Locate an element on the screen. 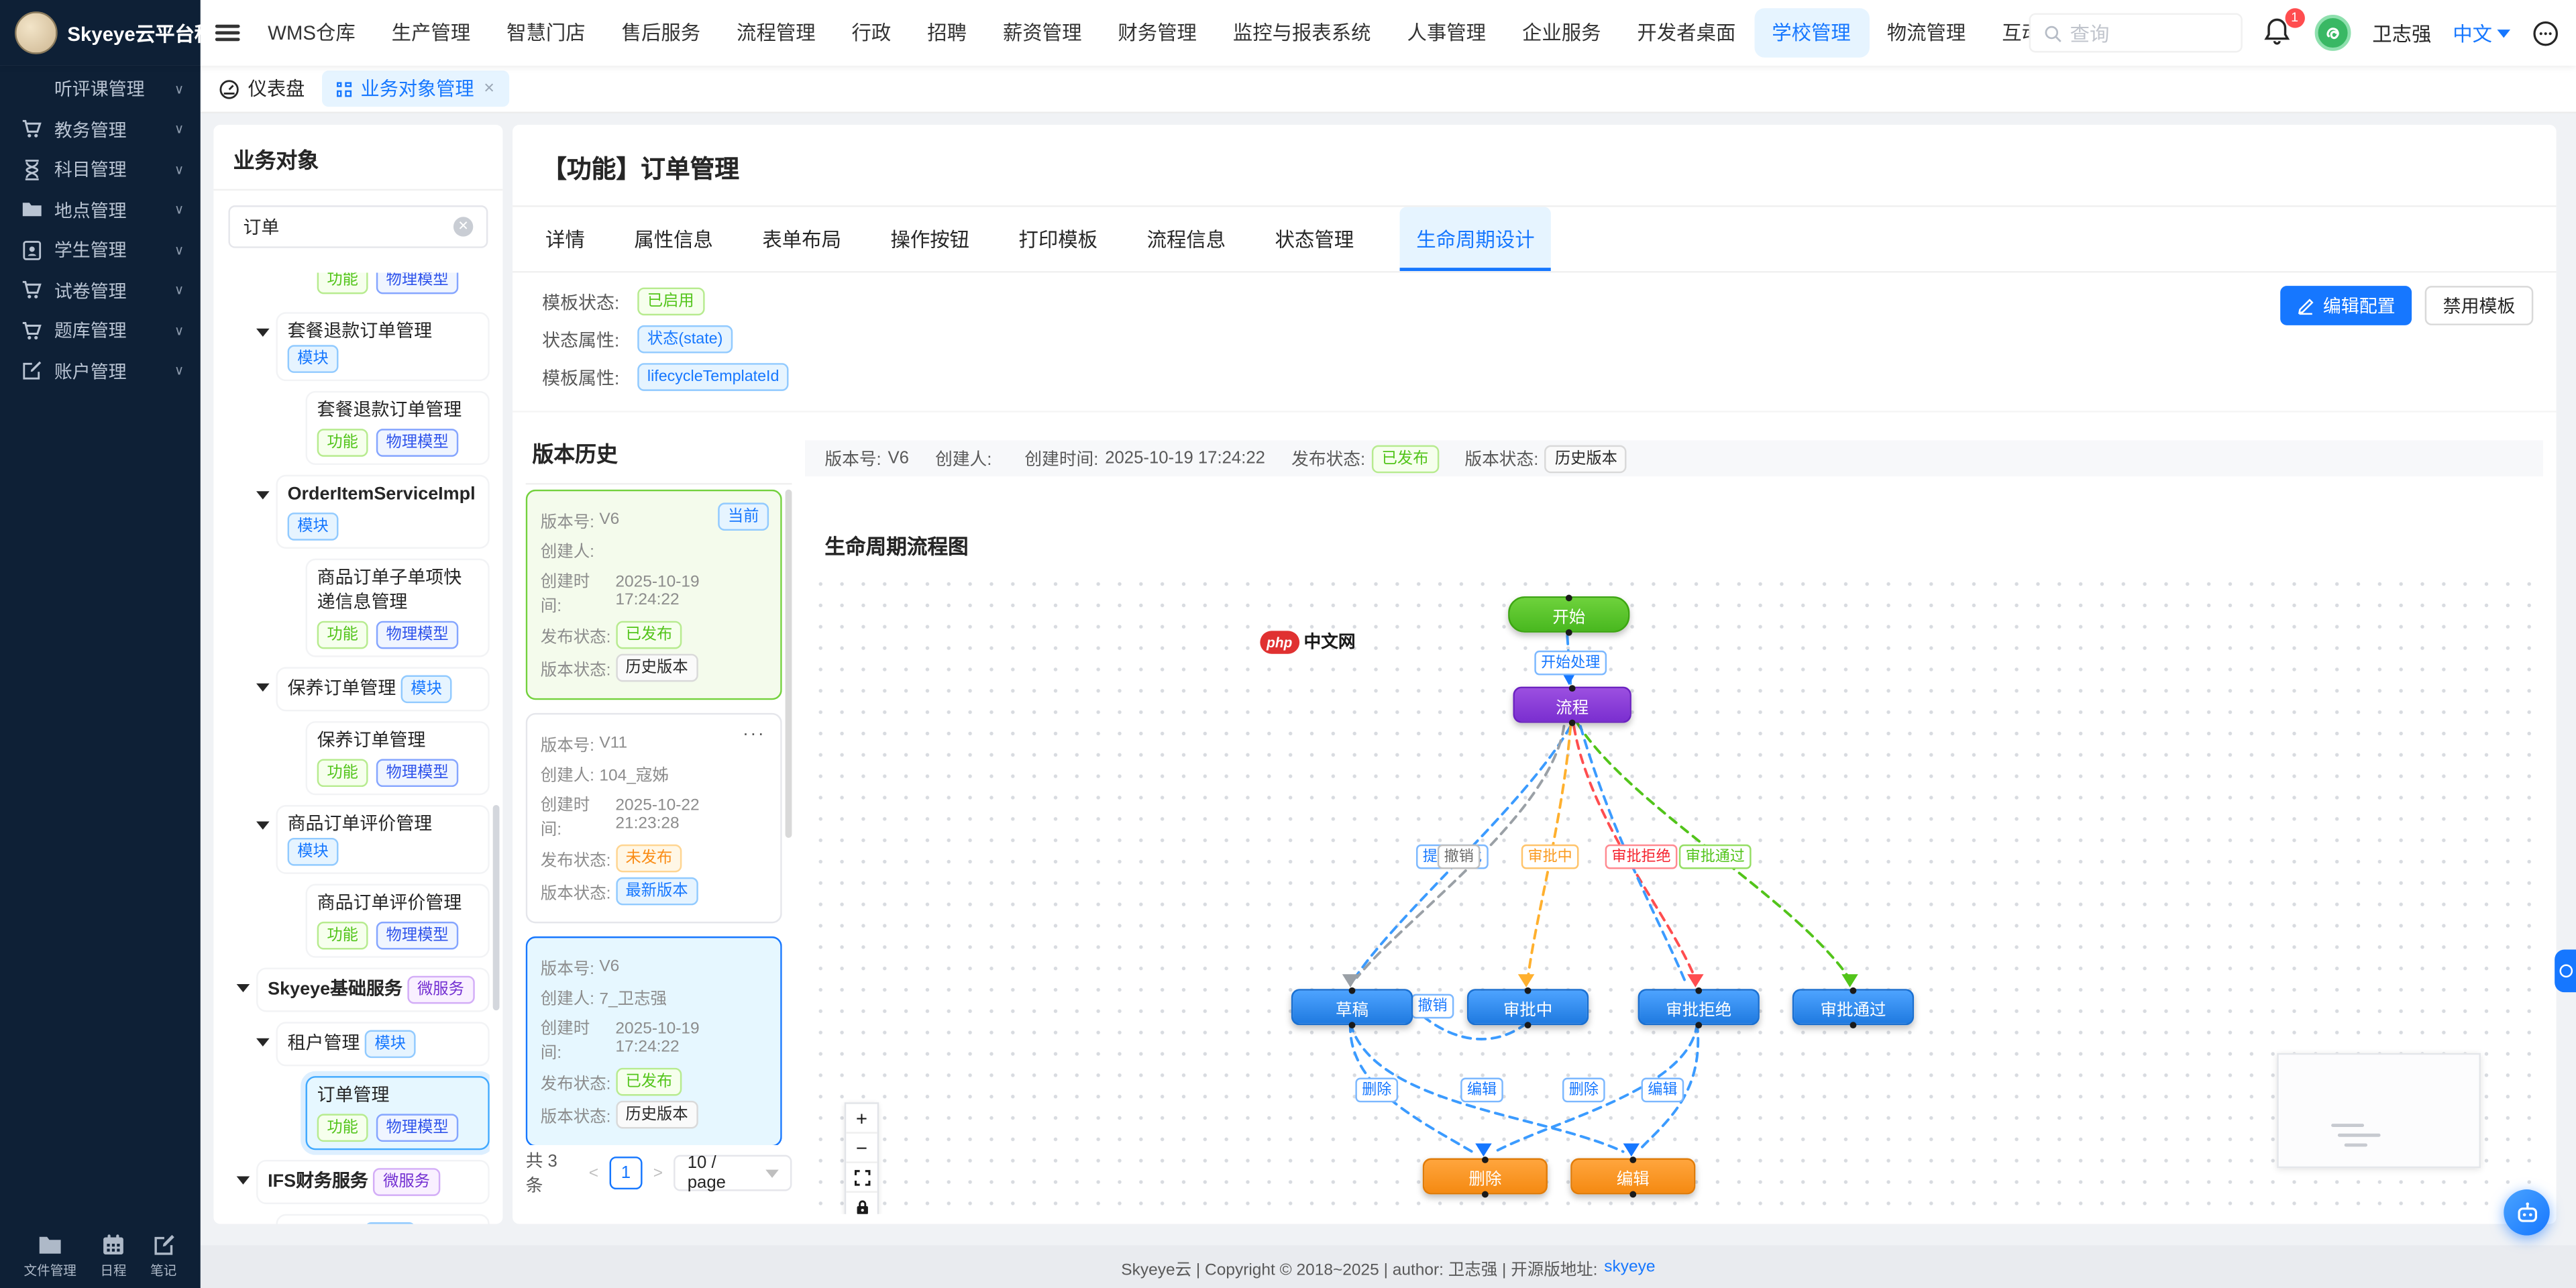  tab-form-layout: 表单布局 is located at coordinates (802, 239).